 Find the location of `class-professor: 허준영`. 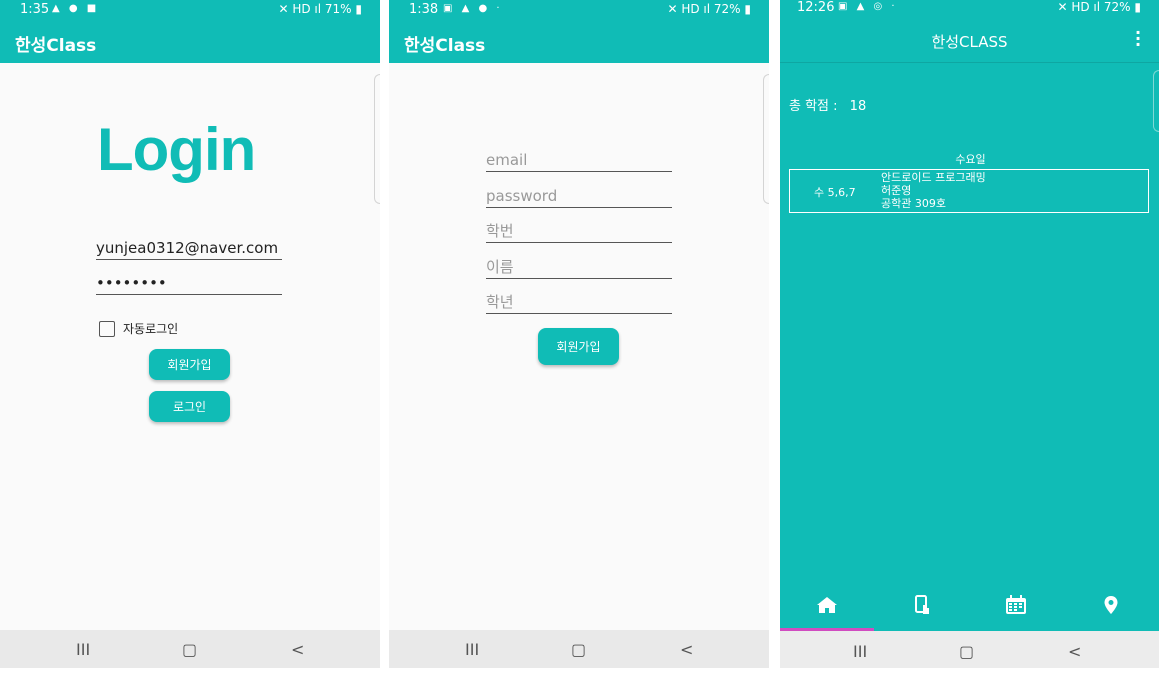

class-professor: 허준영 is located at coordinates (896, 190).